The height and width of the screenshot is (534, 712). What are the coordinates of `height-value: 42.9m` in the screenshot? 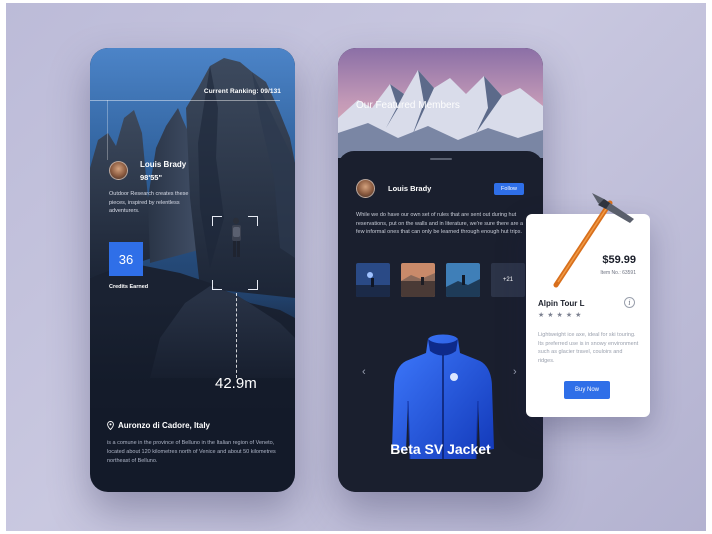 It's located at (236, 383).